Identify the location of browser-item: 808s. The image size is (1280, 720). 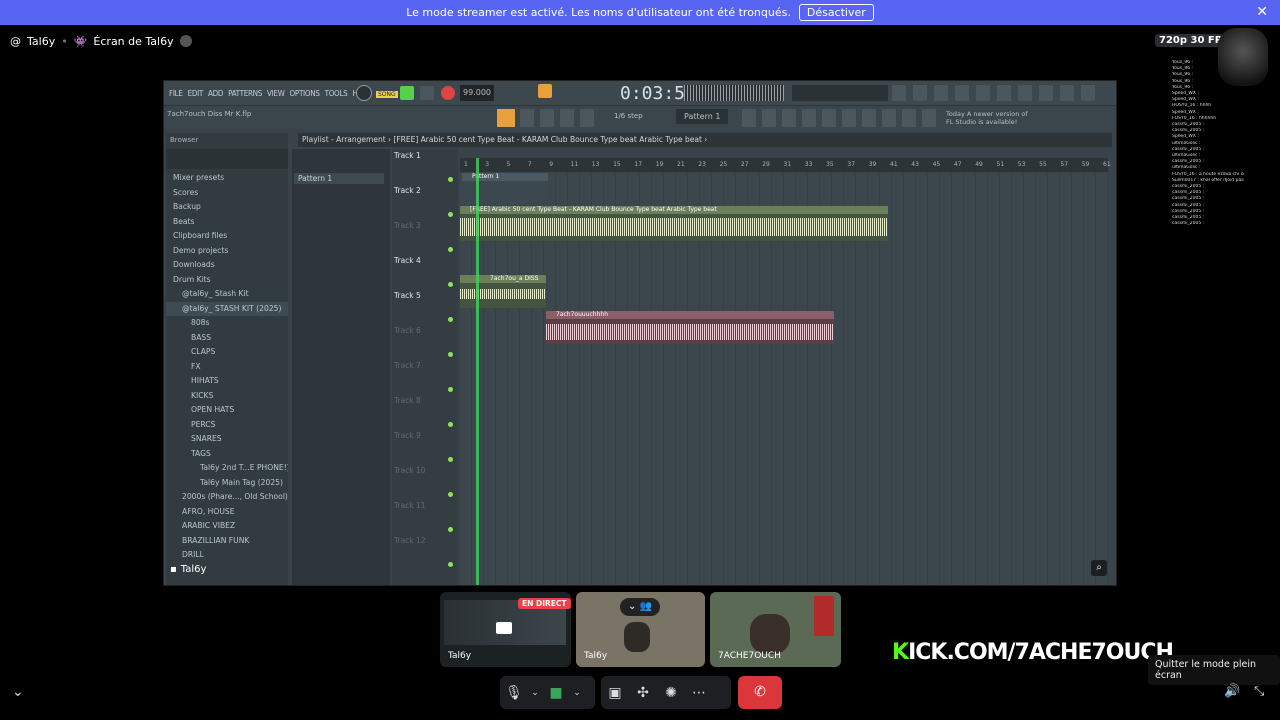
(227, 323).